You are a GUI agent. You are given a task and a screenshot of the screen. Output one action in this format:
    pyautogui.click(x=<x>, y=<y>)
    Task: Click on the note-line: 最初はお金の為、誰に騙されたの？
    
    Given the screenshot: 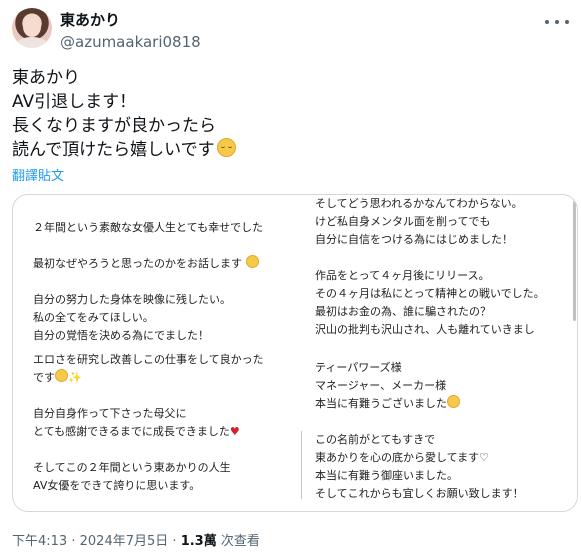 What is the action you would take?
    pyautogui.click(x=403, y=311)
    